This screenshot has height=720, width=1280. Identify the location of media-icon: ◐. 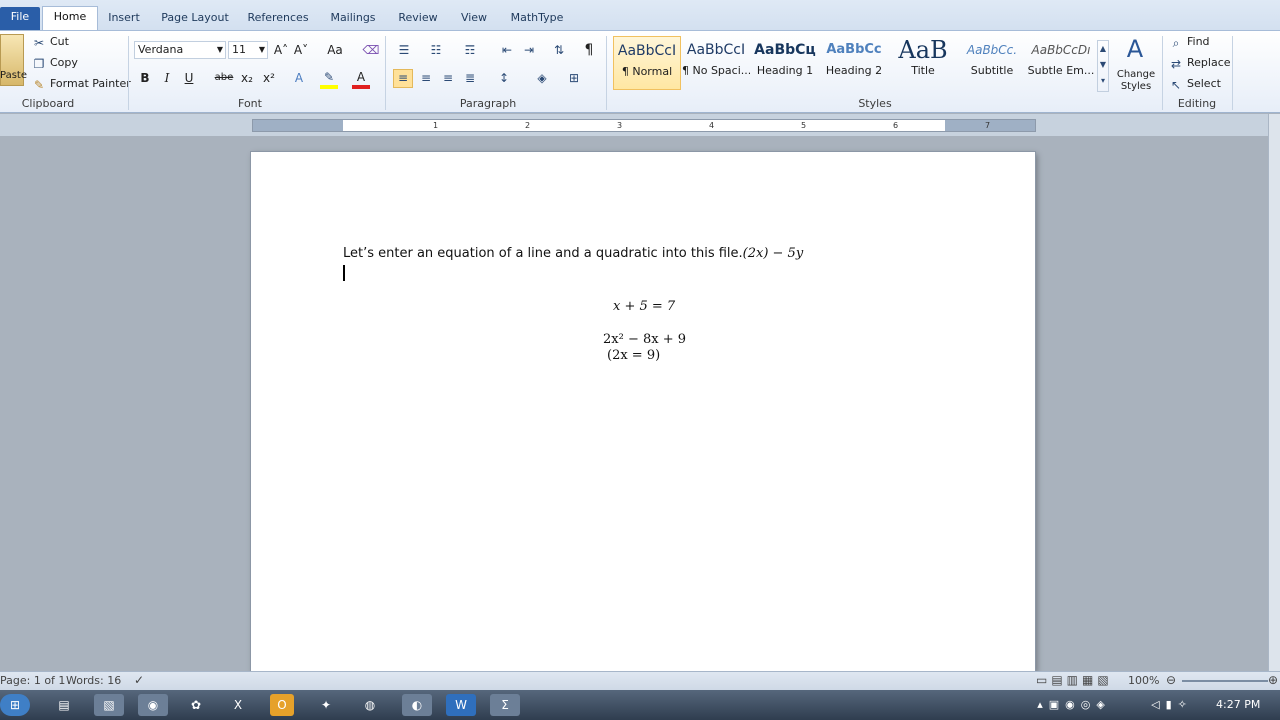
(417, 705).